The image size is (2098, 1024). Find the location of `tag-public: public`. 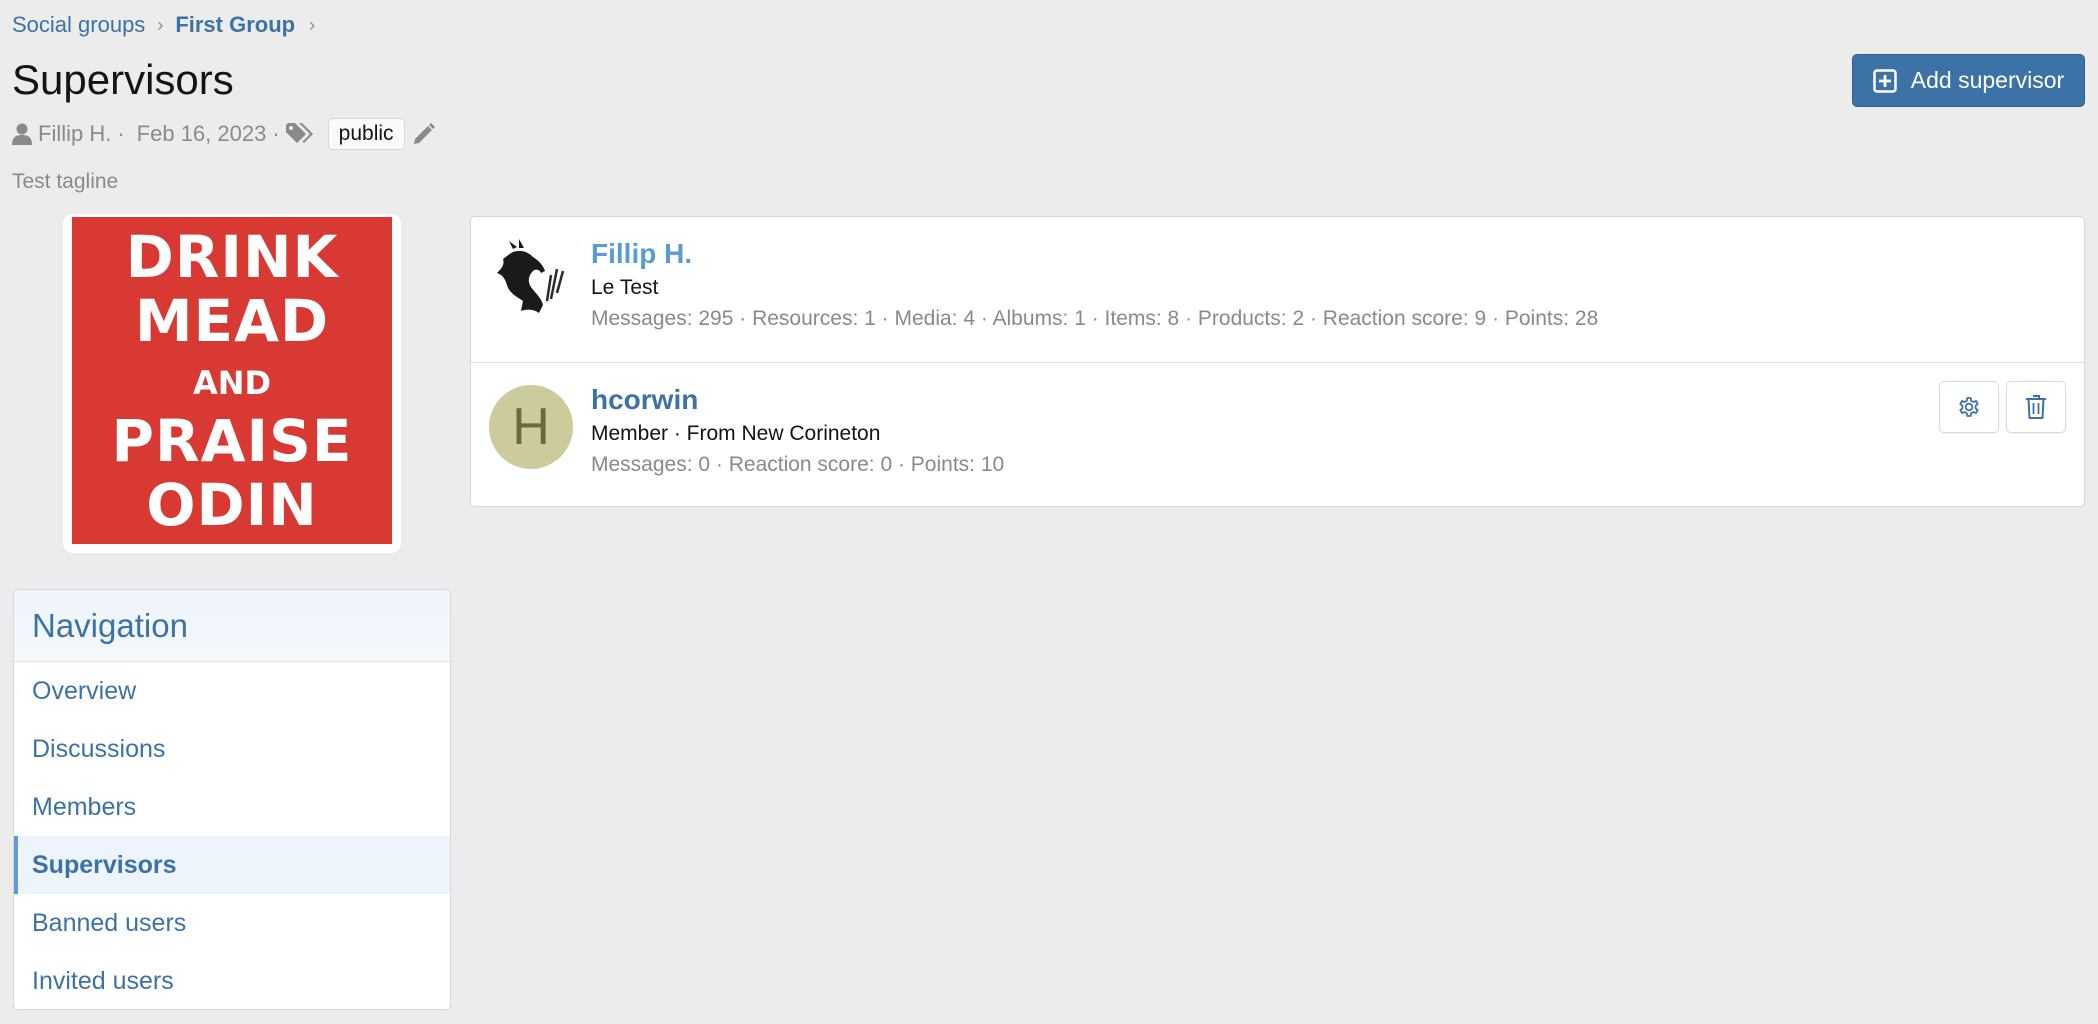

tag-public: public is located at coordinates (366, 134).